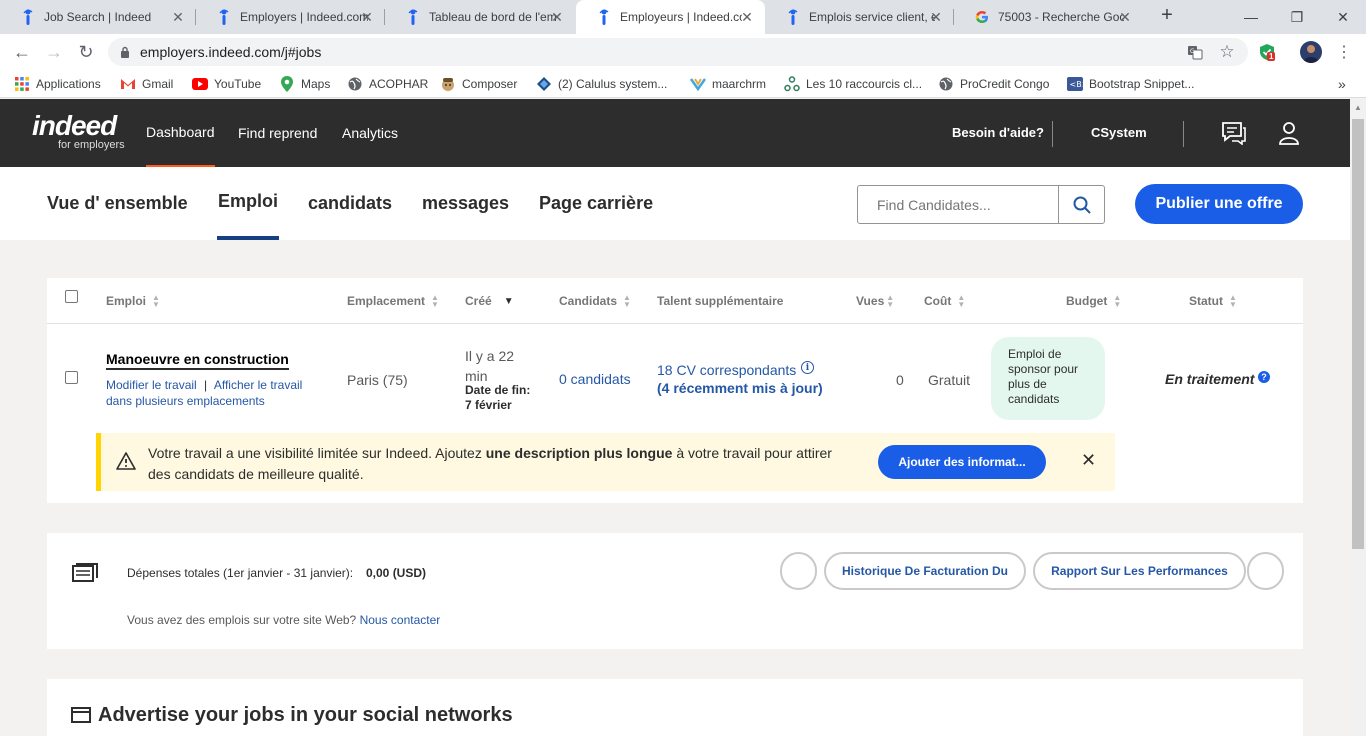 The height and width of the screenshot is (736, 1366). I want to click on page-scrollbar: ▲, so click(1358, 417).